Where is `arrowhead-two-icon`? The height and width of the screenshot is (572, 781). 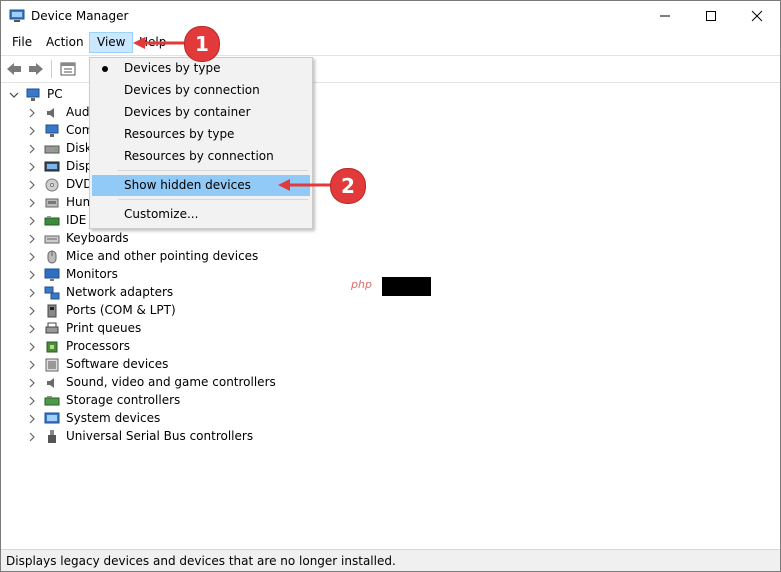
arrowhead-two-icon is located at coordinates (284, 185).